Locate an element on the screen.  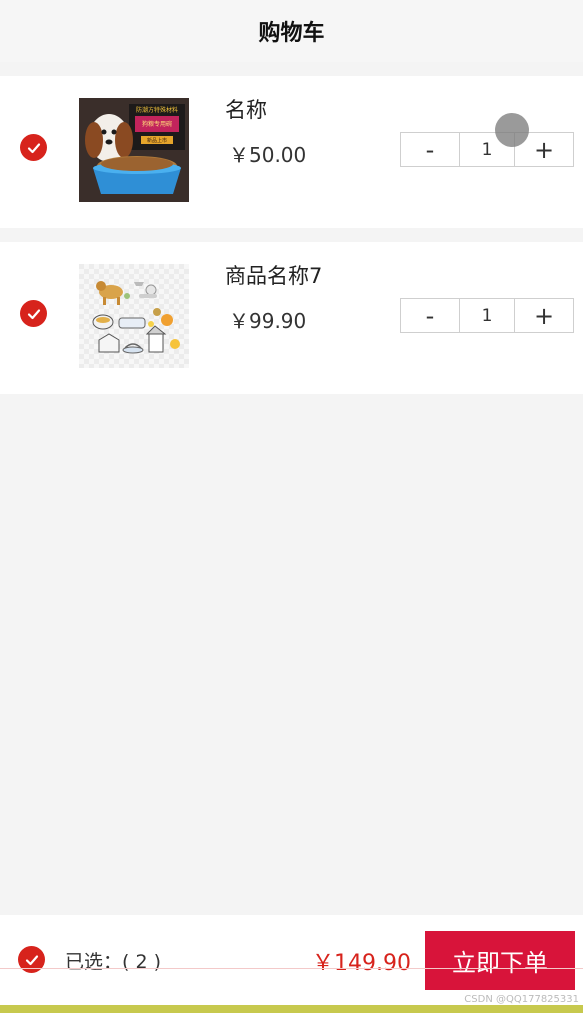
item-name: 商品名称7 is located at coordinates (274, 276).